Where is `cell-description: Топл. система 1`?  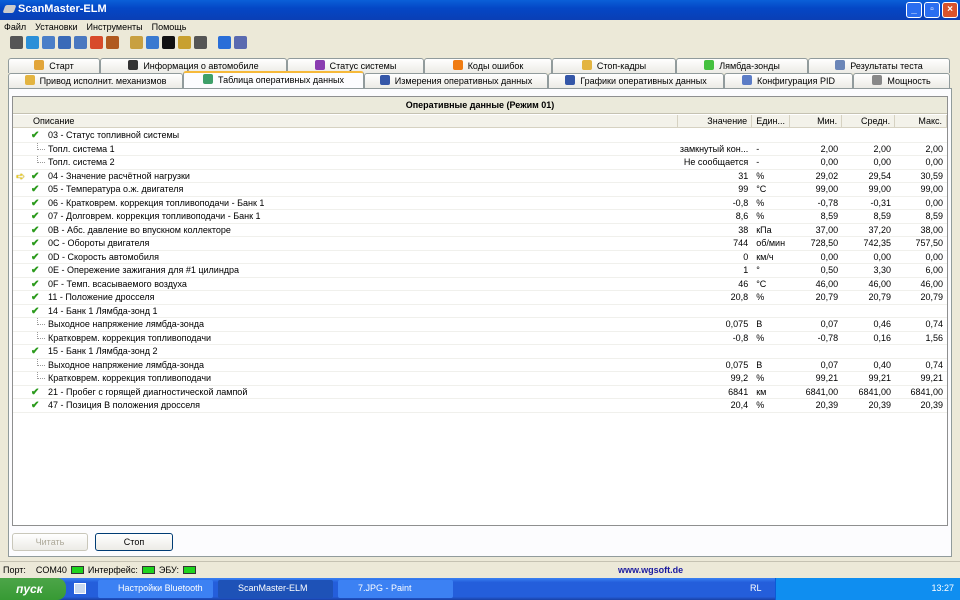 cell-description: Топл. система 1 is located at coordinates (81, 148).